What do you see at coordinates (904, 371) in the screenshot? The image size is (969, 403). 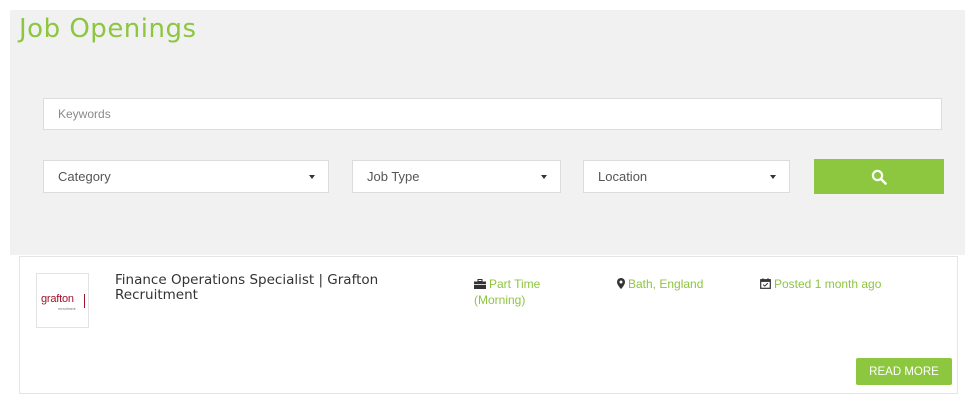 I see `read-more-button: READ MORE` at bounding box center [904, 371].